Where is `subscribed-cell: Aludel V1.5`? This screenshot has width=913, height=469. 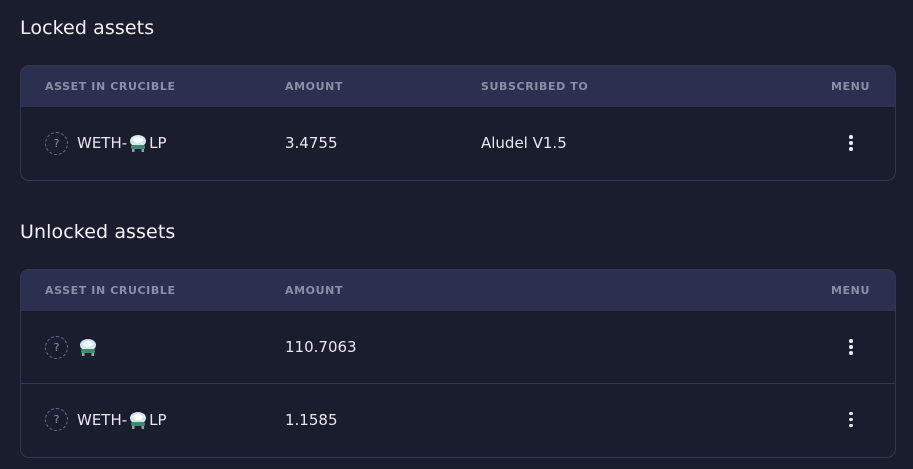 subscribed-cell: Aludel V1.5 is located at coordinates (524, 143).